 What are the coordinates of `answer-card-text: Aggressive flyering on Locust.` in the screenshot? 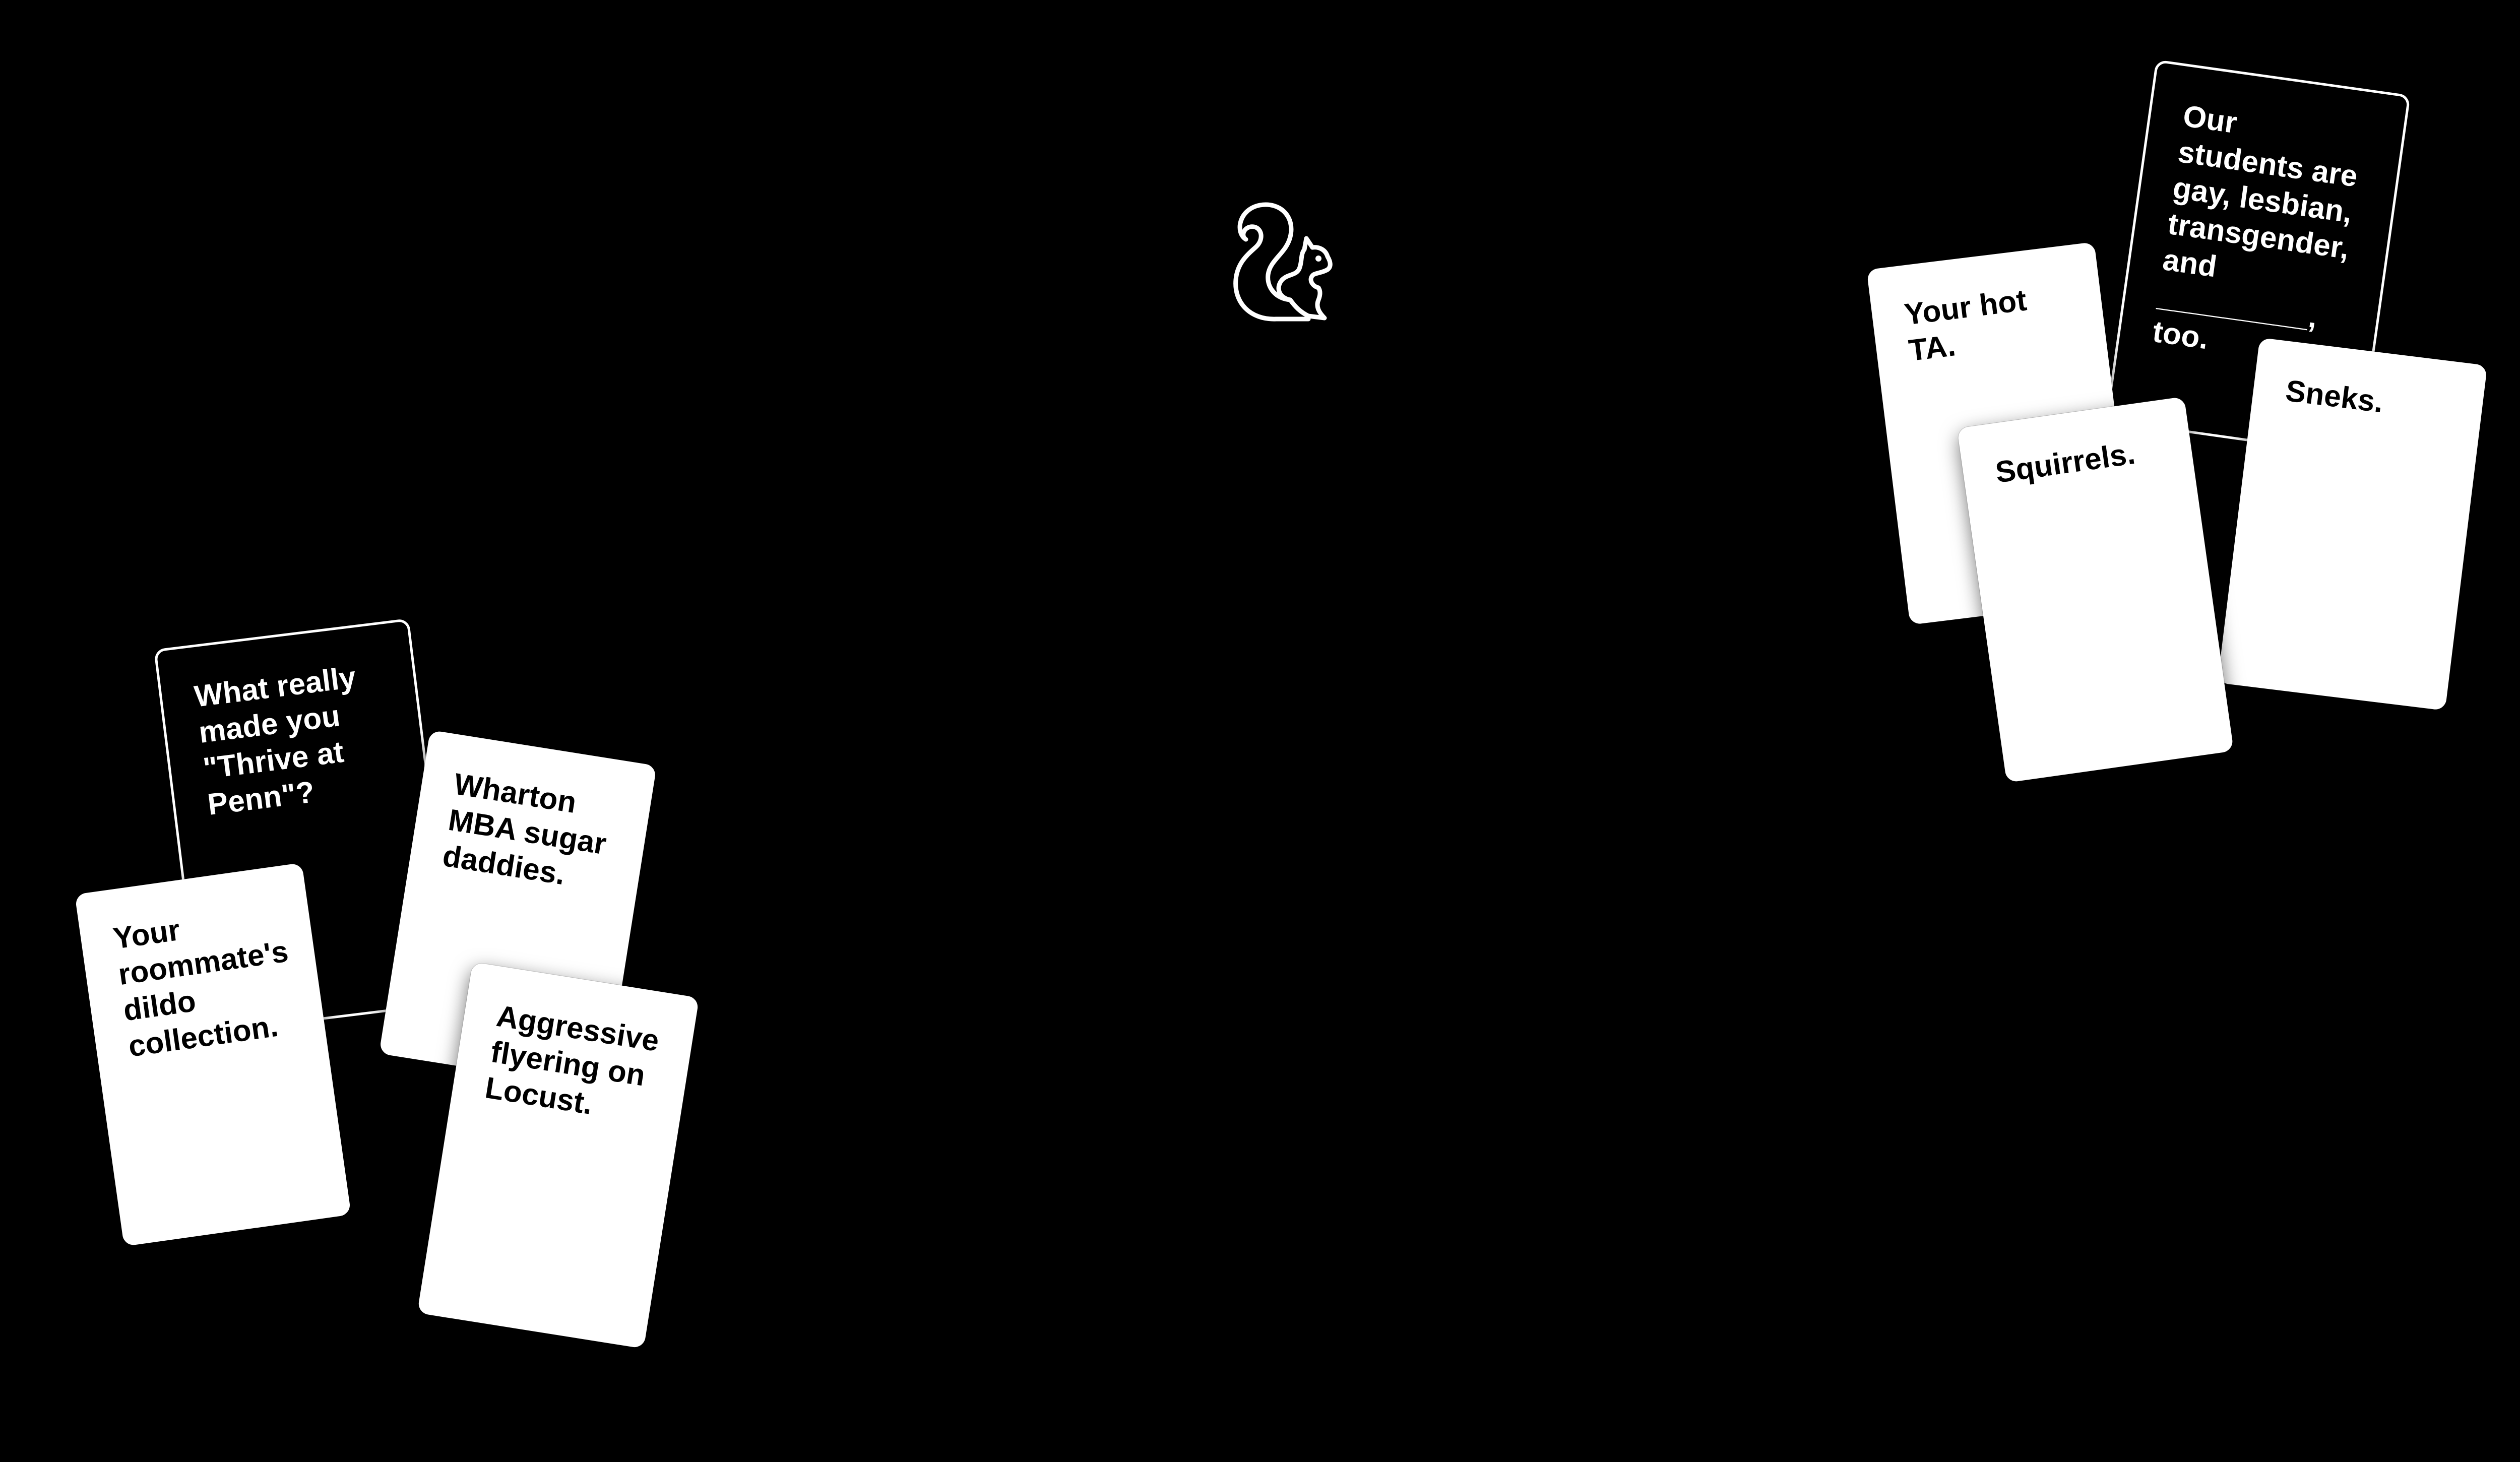 It's located at (573, 1060).